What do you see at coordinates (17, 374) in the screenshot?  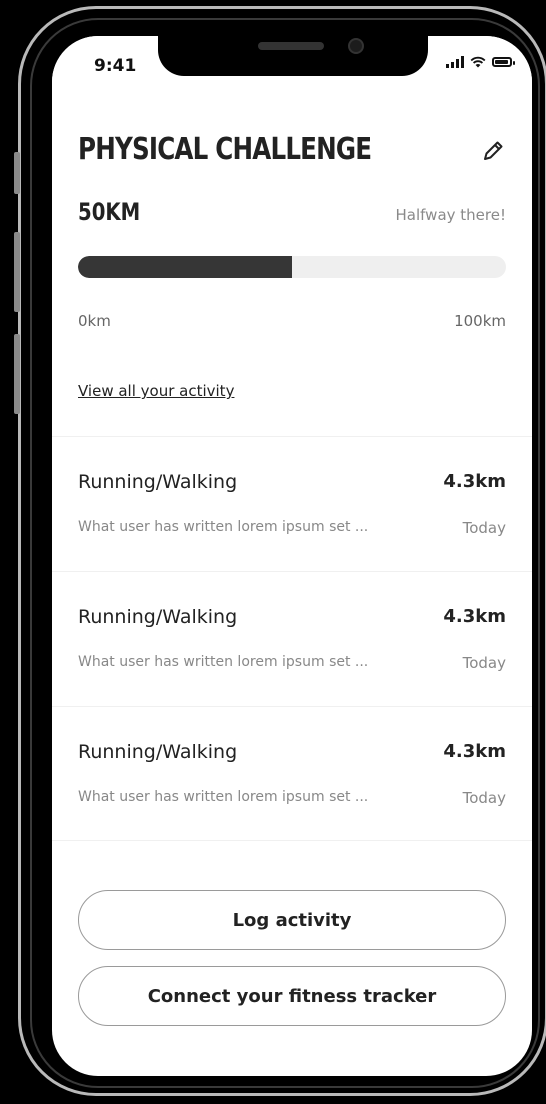 I see `volume-down-button` at bounding box center [17, 374].